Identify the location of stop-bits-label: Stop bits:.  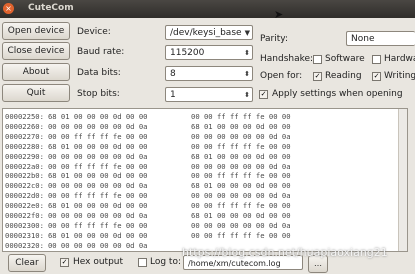
(98, 94).